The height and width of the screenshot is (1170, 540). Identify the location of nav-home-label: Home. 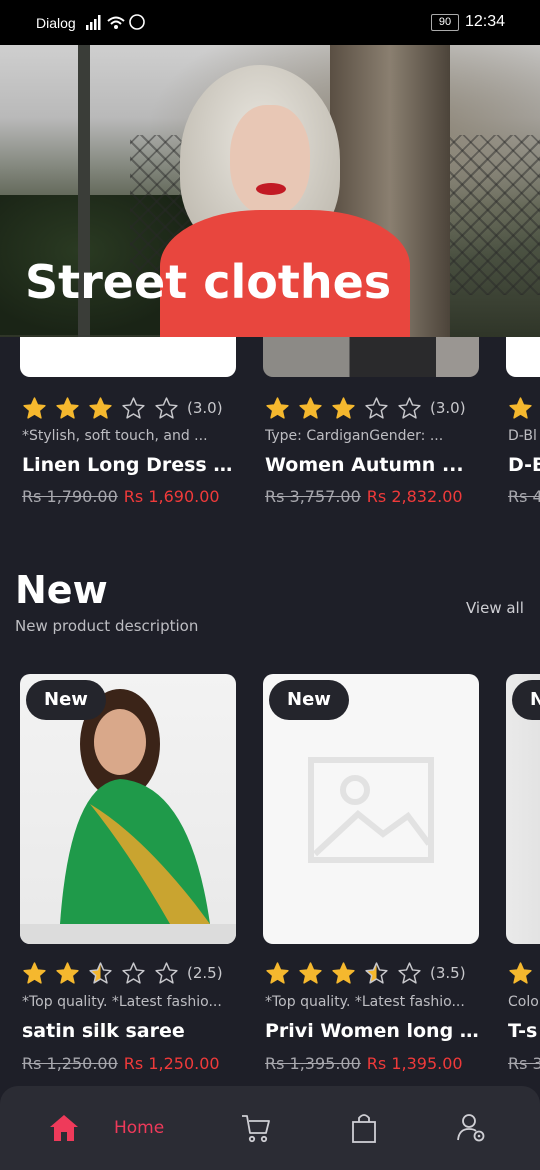
(139, 1128).